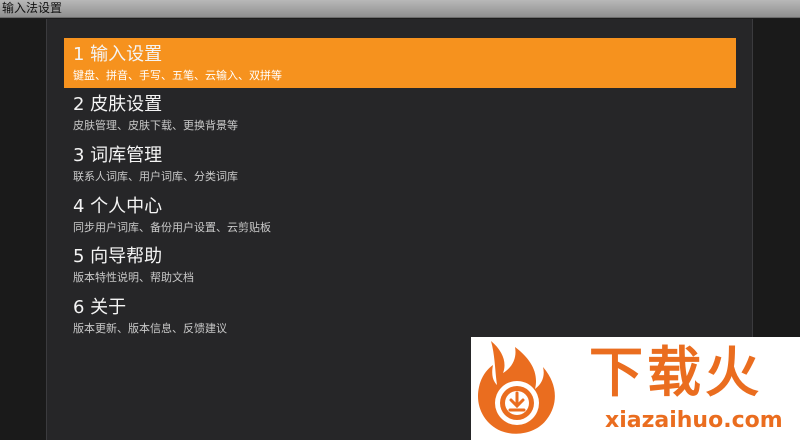  Describe the element at coordinates (676, 372) in the screenshot. I see `watermark-brand-cn: 下载火` at that location.